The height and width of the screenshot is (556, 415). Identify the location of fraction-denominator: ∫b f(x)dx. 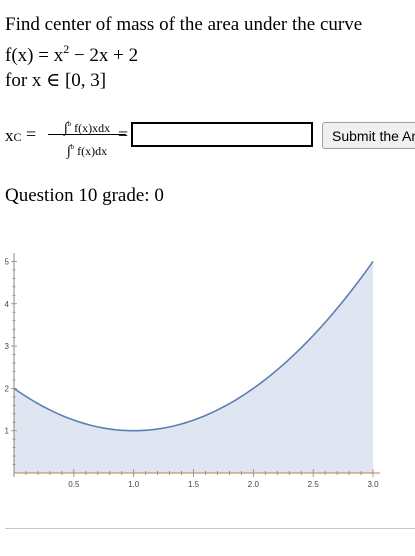
(87, 147).